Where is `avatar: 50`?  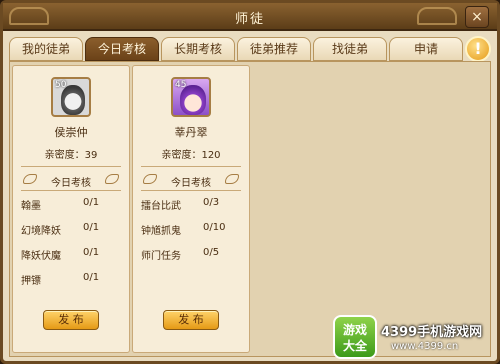
avatar: 50 is located at coordinates (71, 97).